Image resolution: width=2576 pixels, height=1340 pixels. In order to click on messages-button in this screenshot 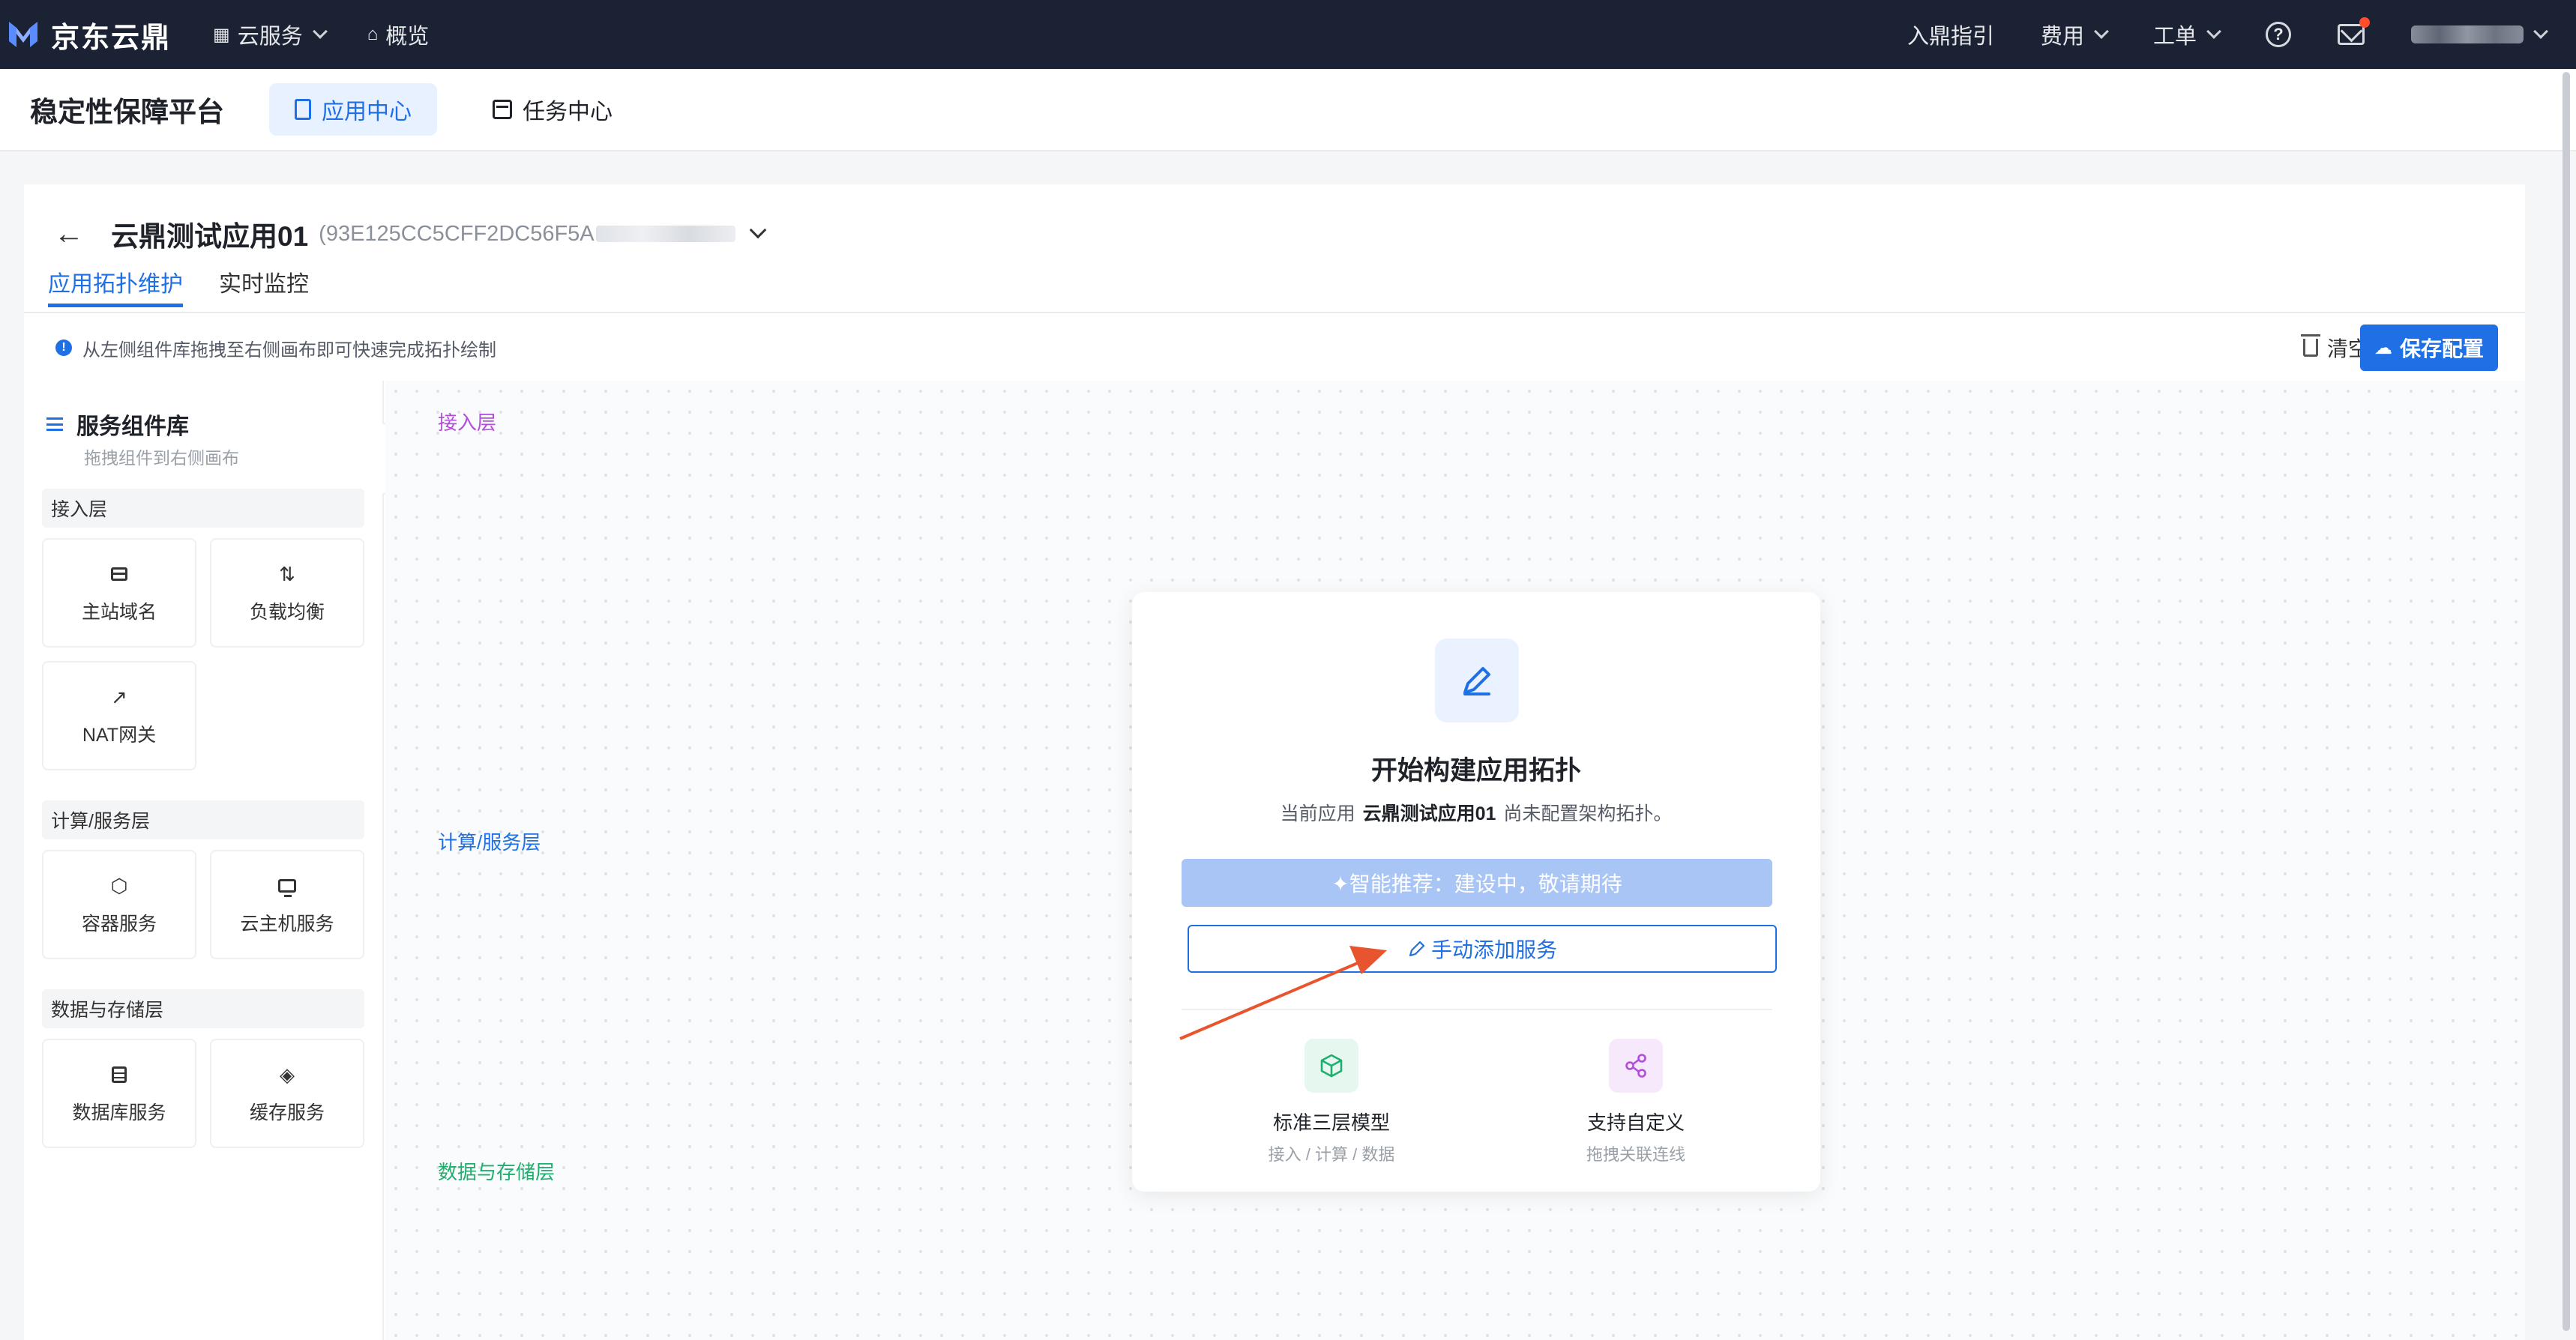, I will do `click(2354, 31)`.